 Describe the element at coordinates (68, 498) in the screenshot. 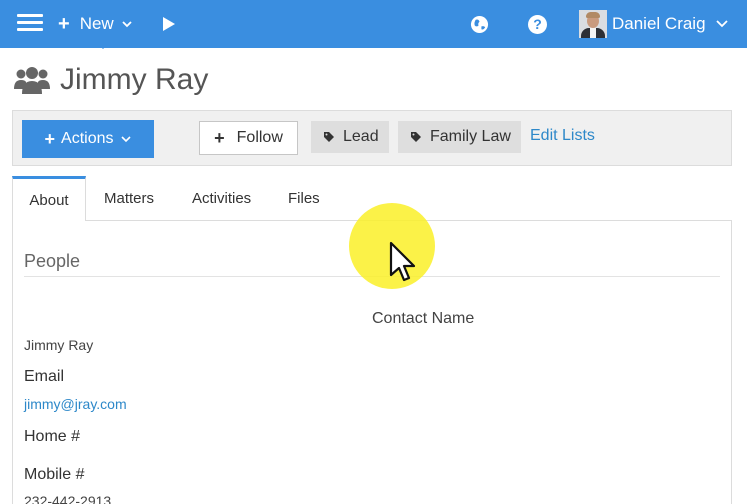

I see `mobile-phone-value: 232-442-2913` at that location.